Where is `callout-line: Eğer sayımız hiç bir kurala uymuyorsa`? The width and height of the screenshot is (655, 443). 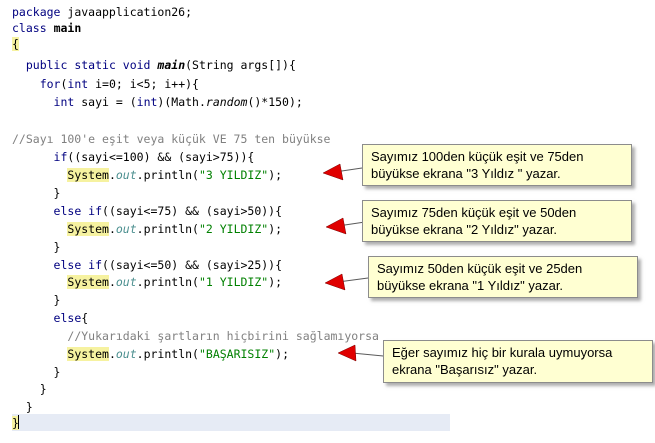
callout-line: Eğer sayımız hiç bir kurala uymuyorsa is located at coordinates (502, 352).